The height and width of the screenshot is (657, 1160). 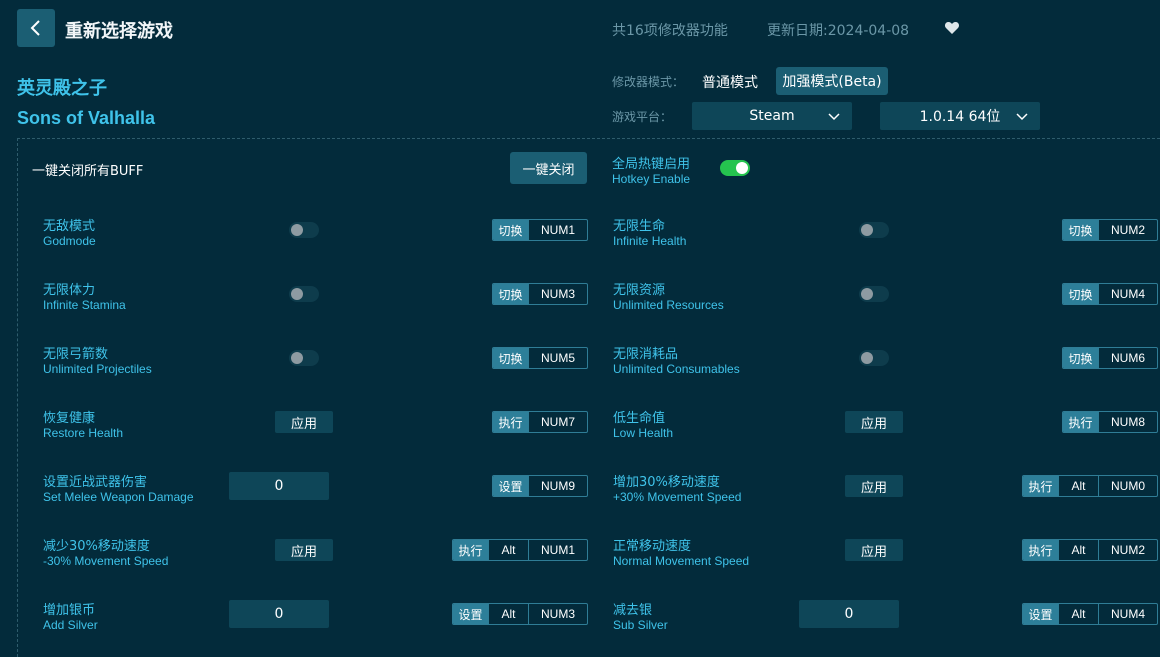 I want to click on speed-down-apply-button: 应用, so click(x=304, y=550).